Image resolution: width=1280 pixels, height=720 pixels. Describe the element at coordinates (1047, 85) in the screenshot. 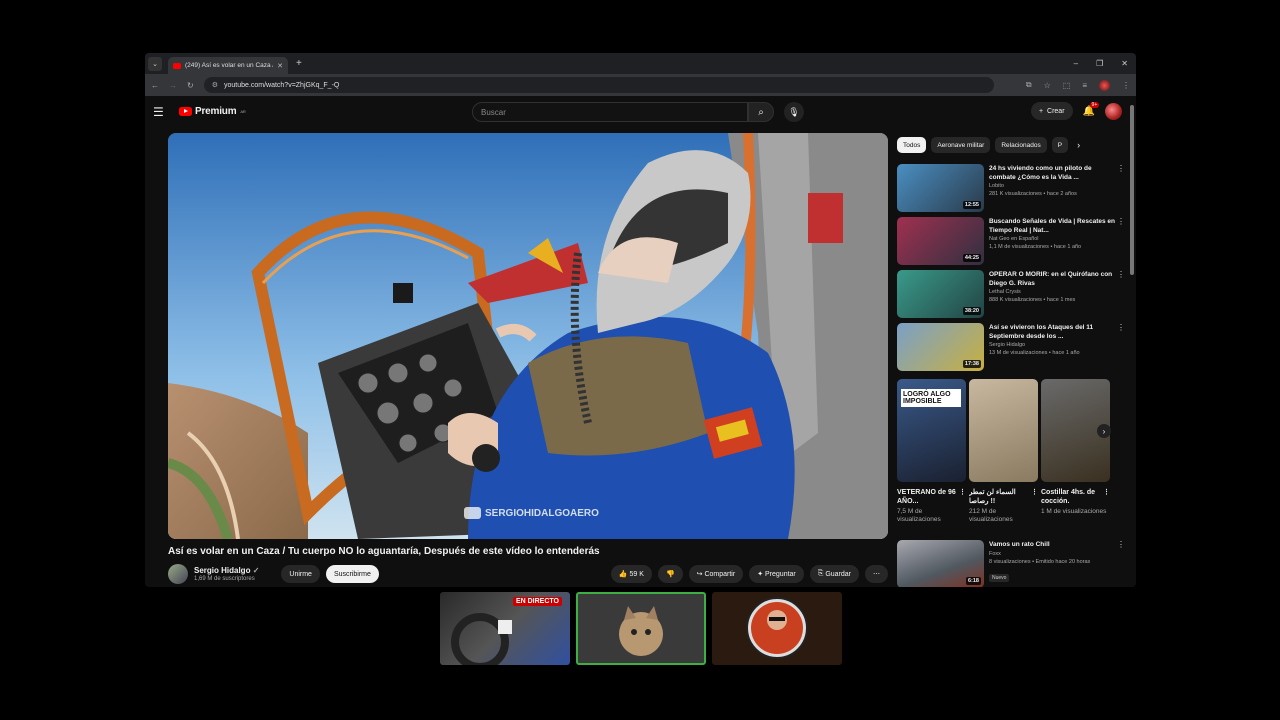

I see `bookmark-star-icon: ☆` at that location.